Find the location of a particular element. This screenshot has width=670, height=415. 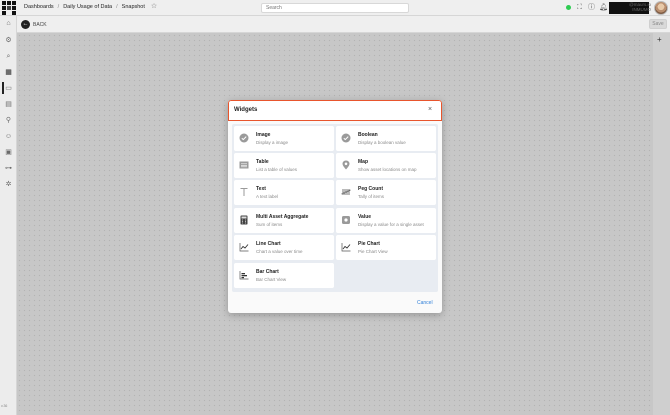

widget-description: Sum of items is located at coordinates (269, 224).